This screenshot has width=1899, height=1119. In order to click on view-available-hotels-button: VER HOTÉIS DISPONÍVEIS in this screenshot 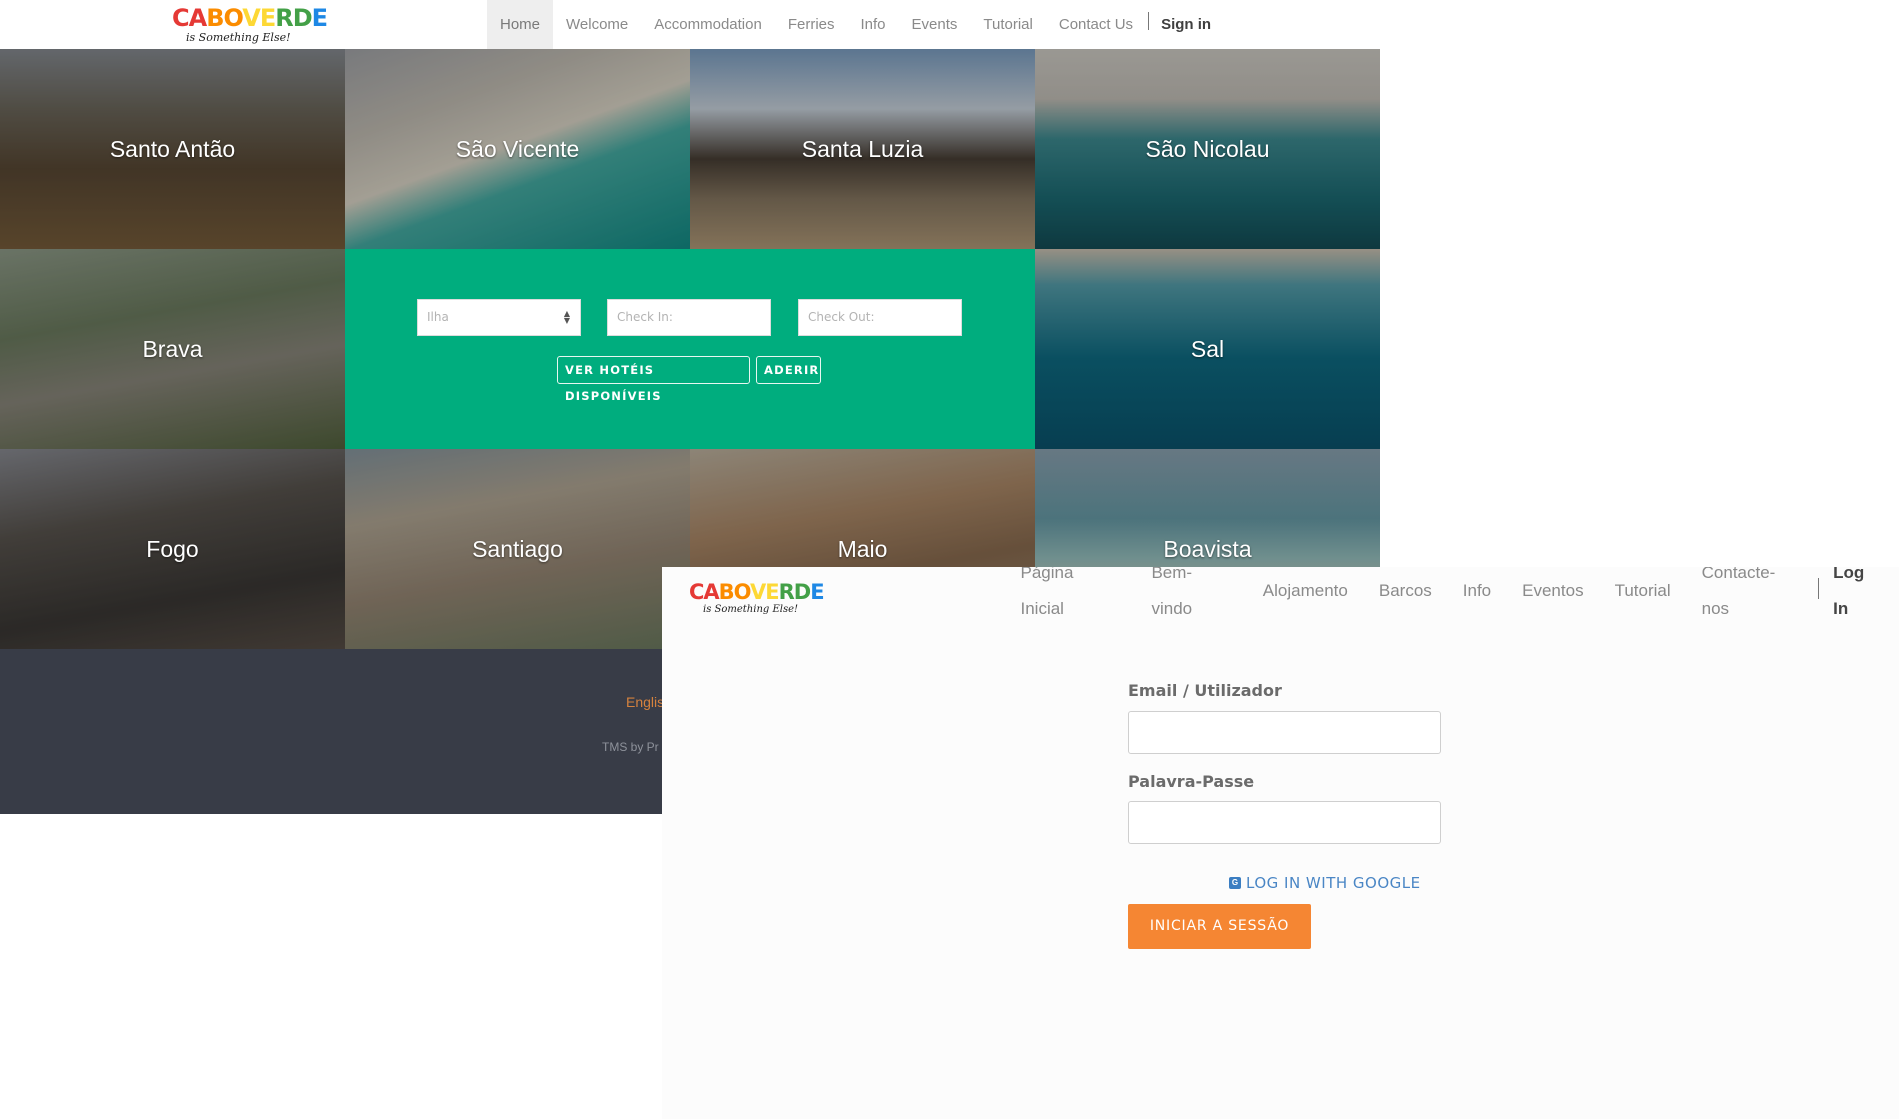, I will do `click(653, 379)`.